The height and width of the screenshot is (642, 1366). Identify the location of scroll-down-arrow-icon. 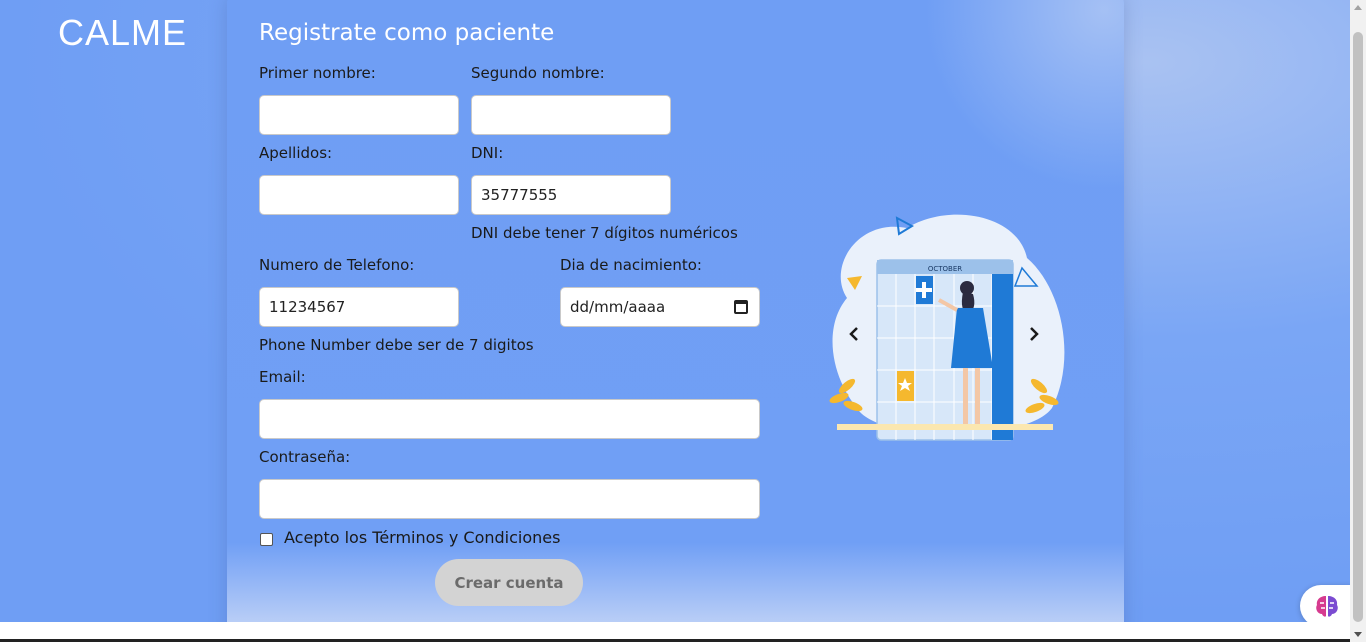
(1358, 634).